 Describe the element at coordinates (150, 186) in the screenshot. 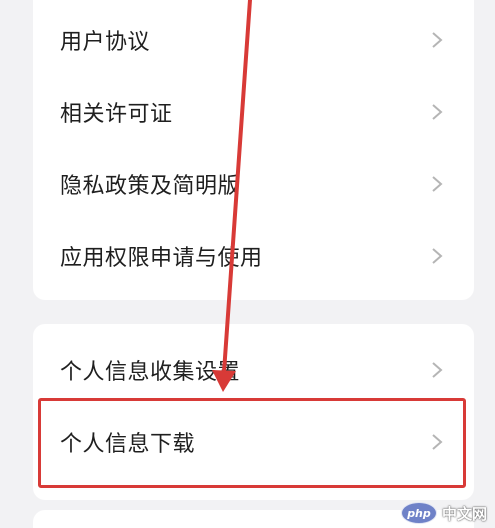

I see `settings-item-label: 隐私政策及简明版` at that location.